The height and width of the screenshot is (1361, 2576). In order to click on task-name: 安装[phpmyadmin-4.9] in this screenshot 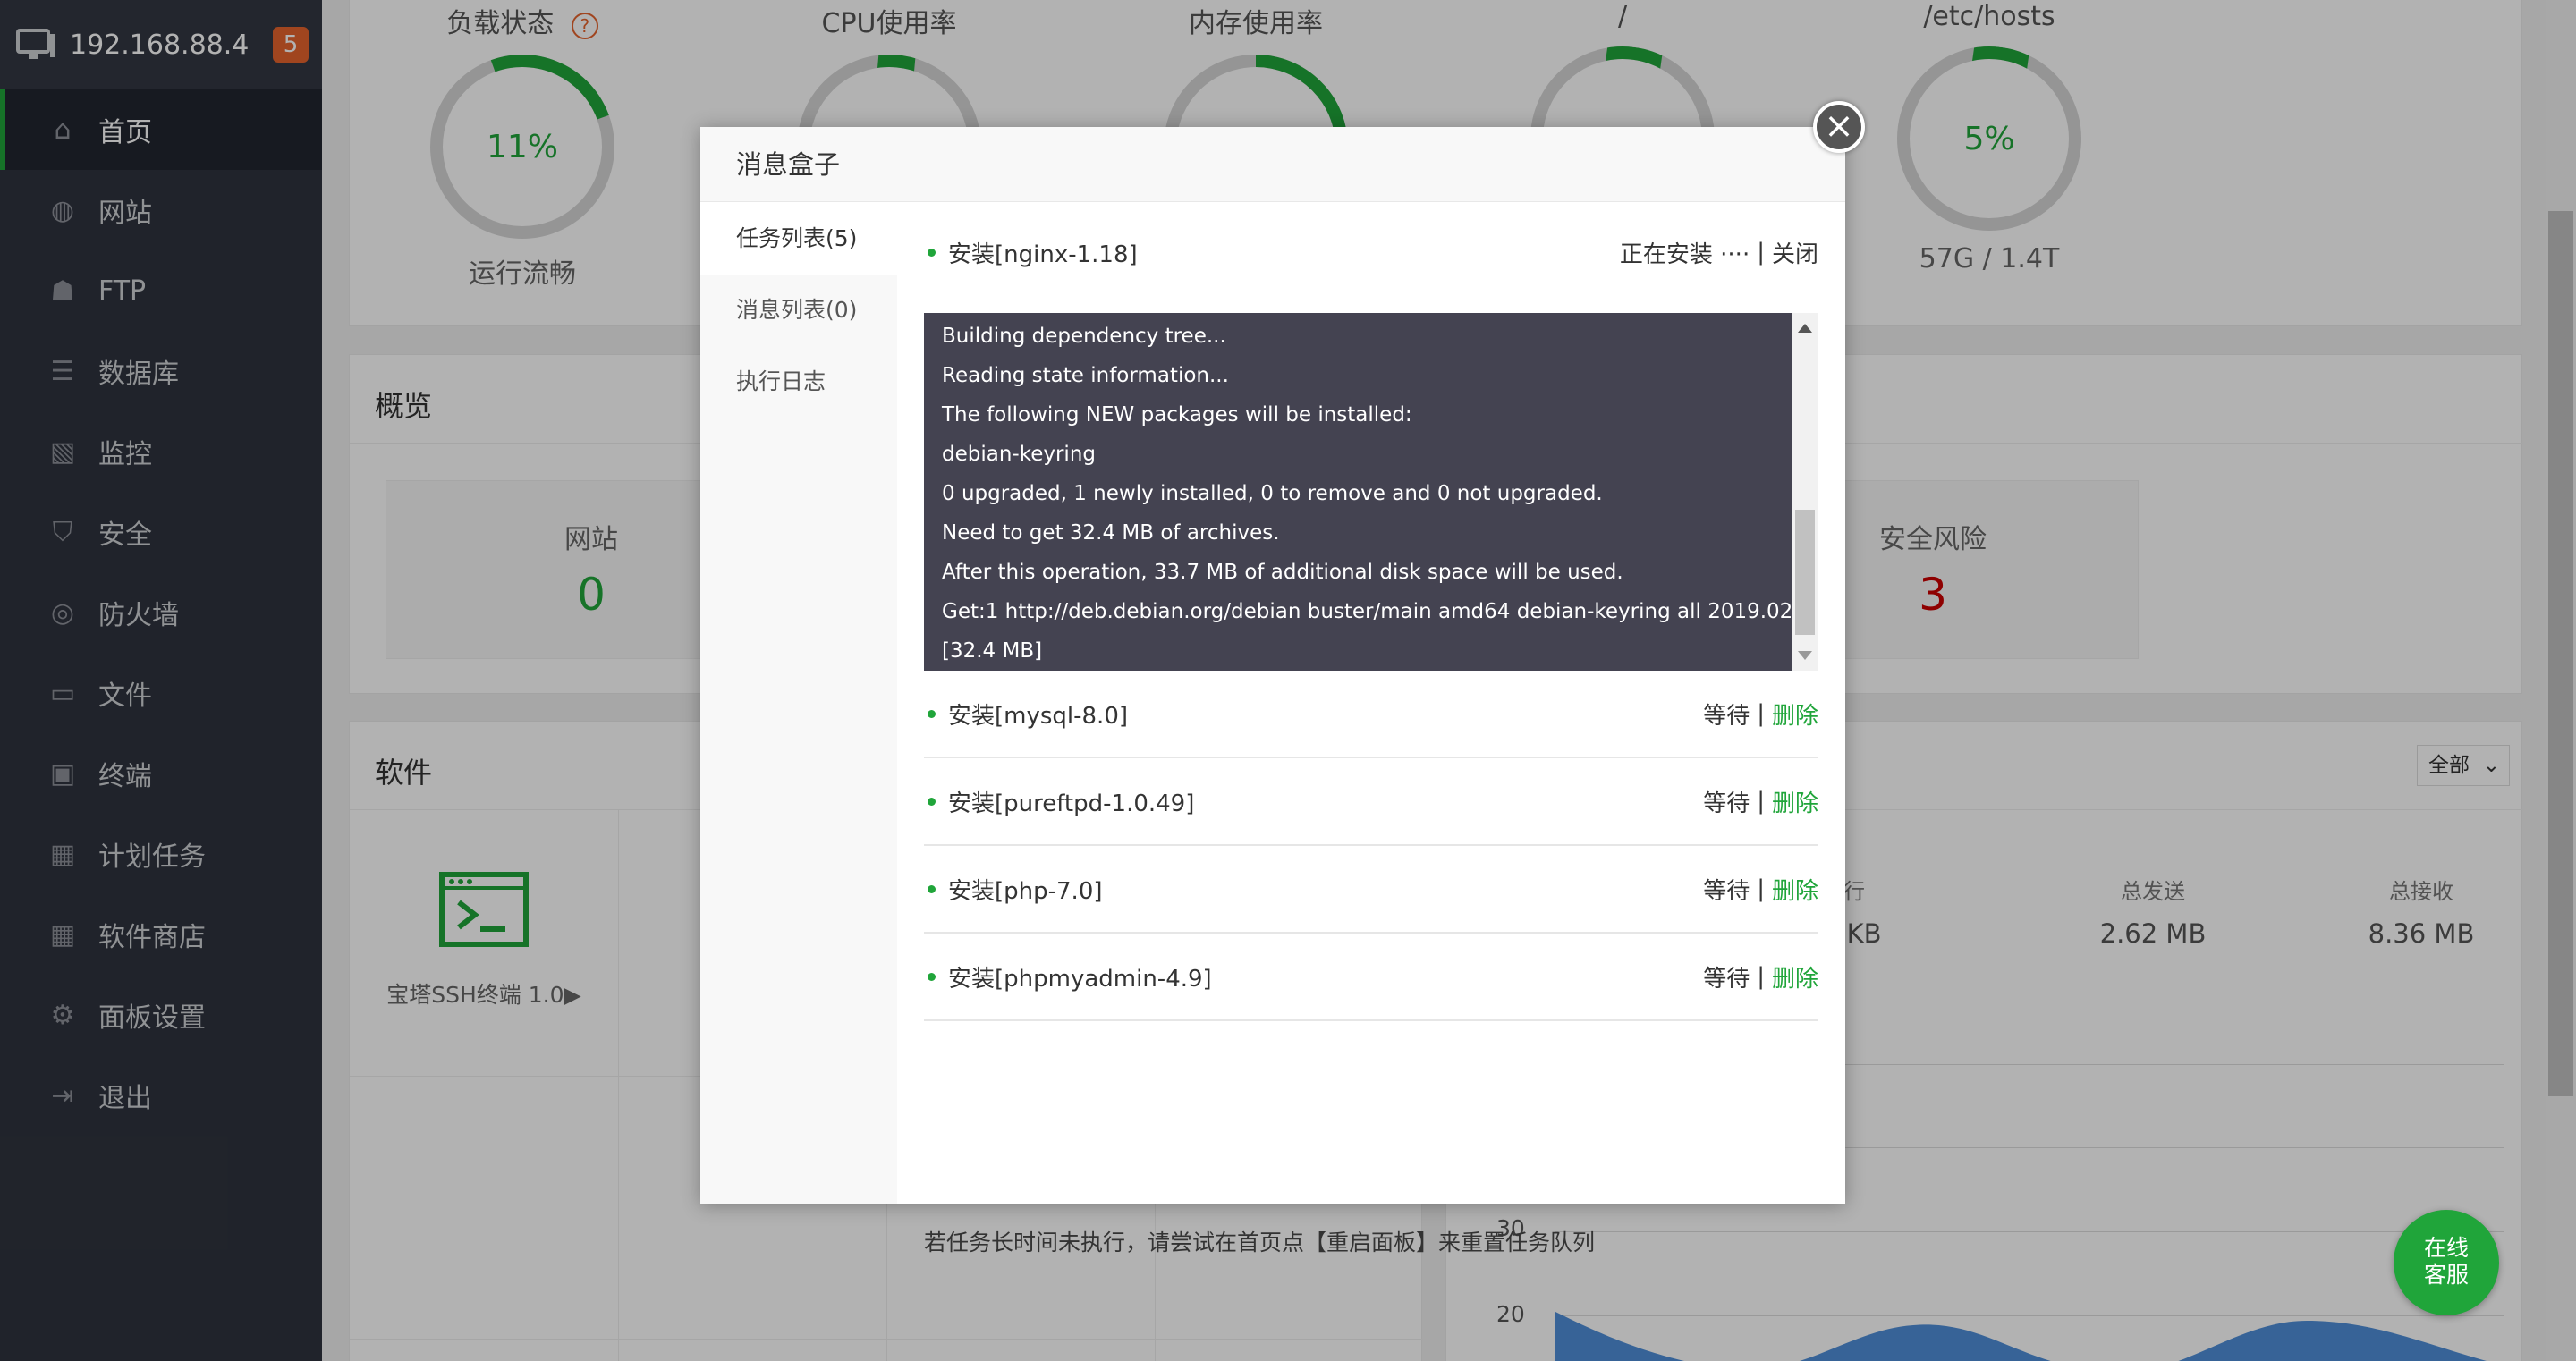, I will do `click(1080, 979)`.